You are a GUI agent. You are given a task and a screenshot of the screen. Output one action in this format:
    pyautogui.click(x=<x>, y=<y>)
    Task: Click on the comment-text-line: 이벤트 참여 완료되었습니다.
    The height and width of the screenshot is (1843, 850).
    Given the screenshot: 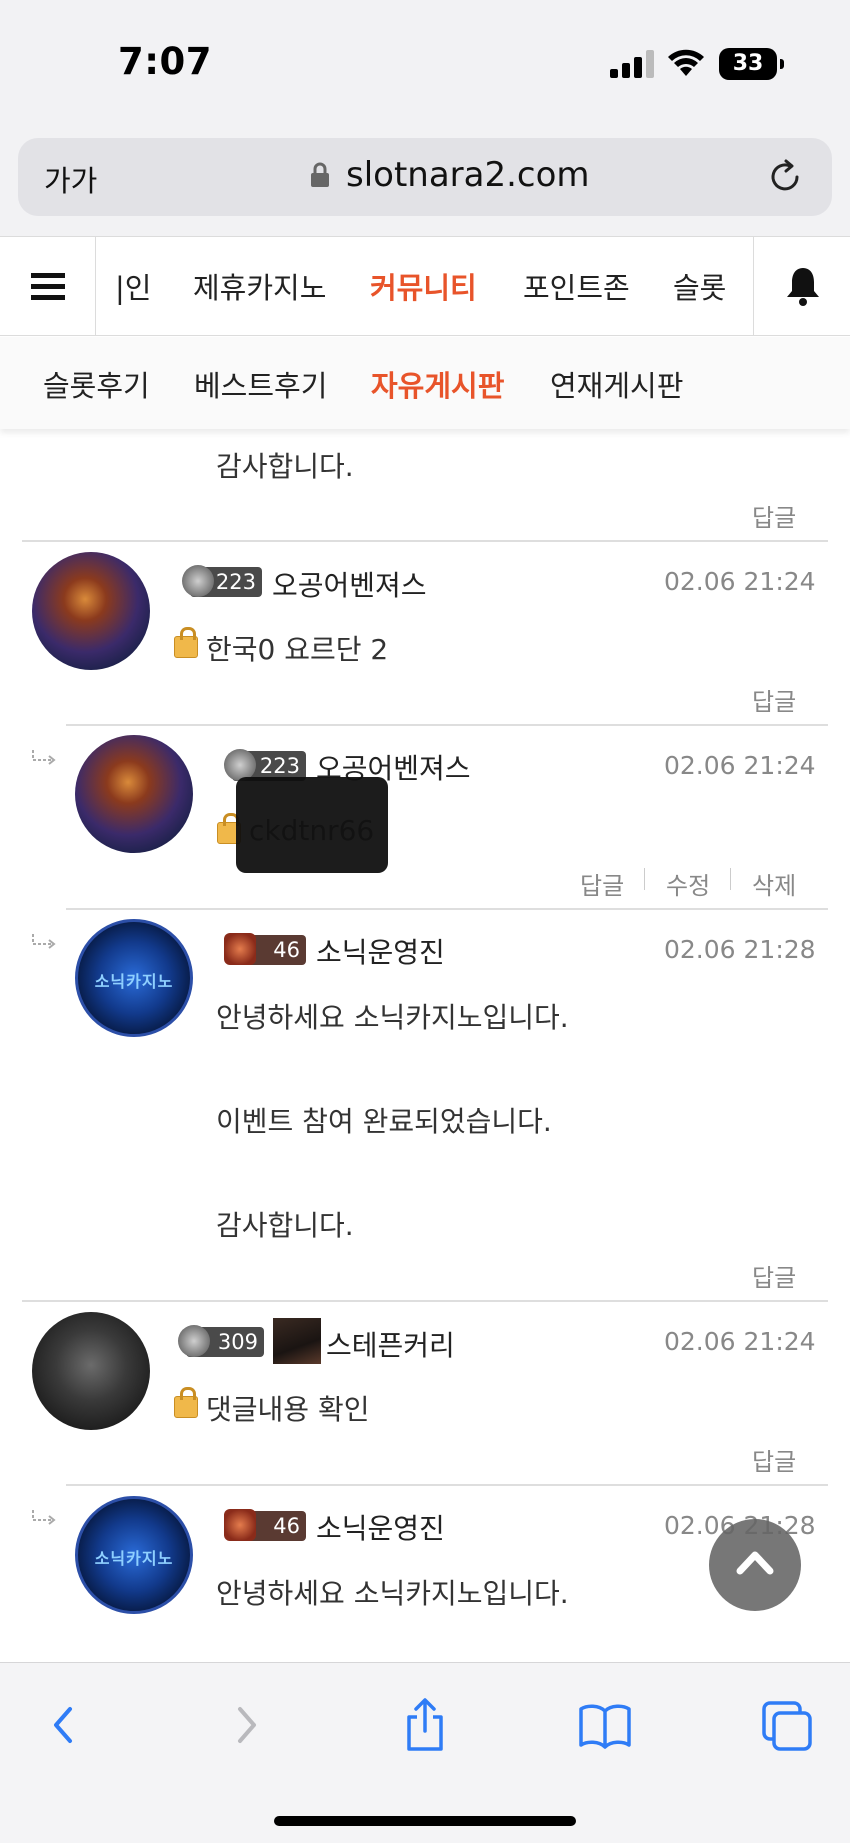 What is the action you would take?
    pyautogui.click(x=384, y=1121)
    